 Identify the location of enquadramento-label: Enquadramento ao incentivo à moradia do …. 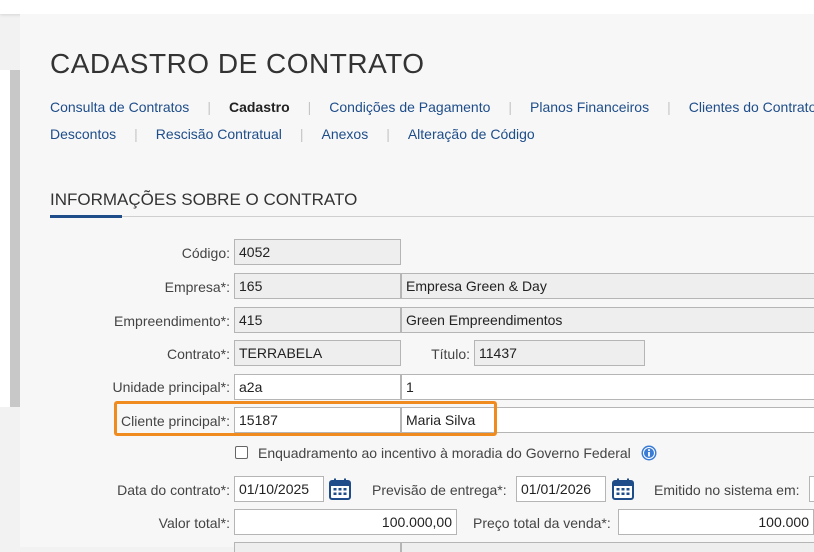
(444, 453).